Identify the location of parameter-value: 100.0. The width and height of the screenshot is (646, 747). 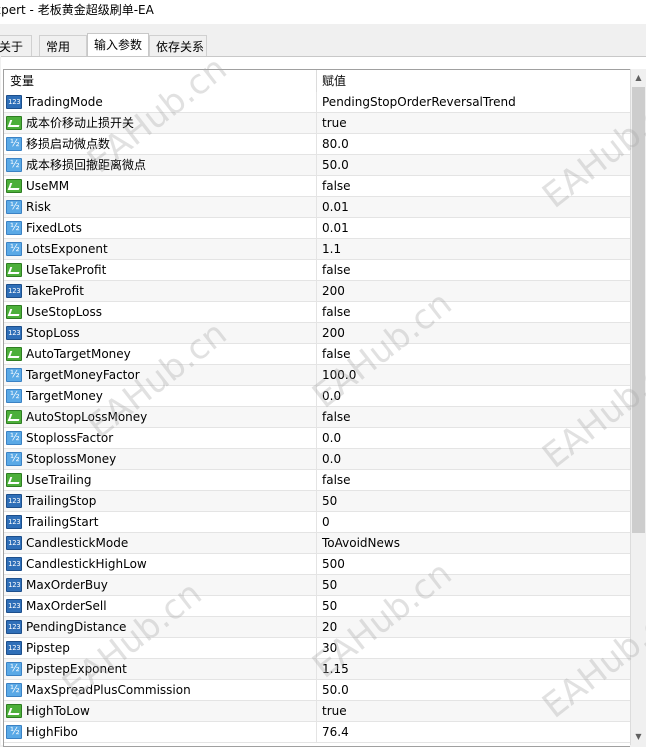
(339, 375).